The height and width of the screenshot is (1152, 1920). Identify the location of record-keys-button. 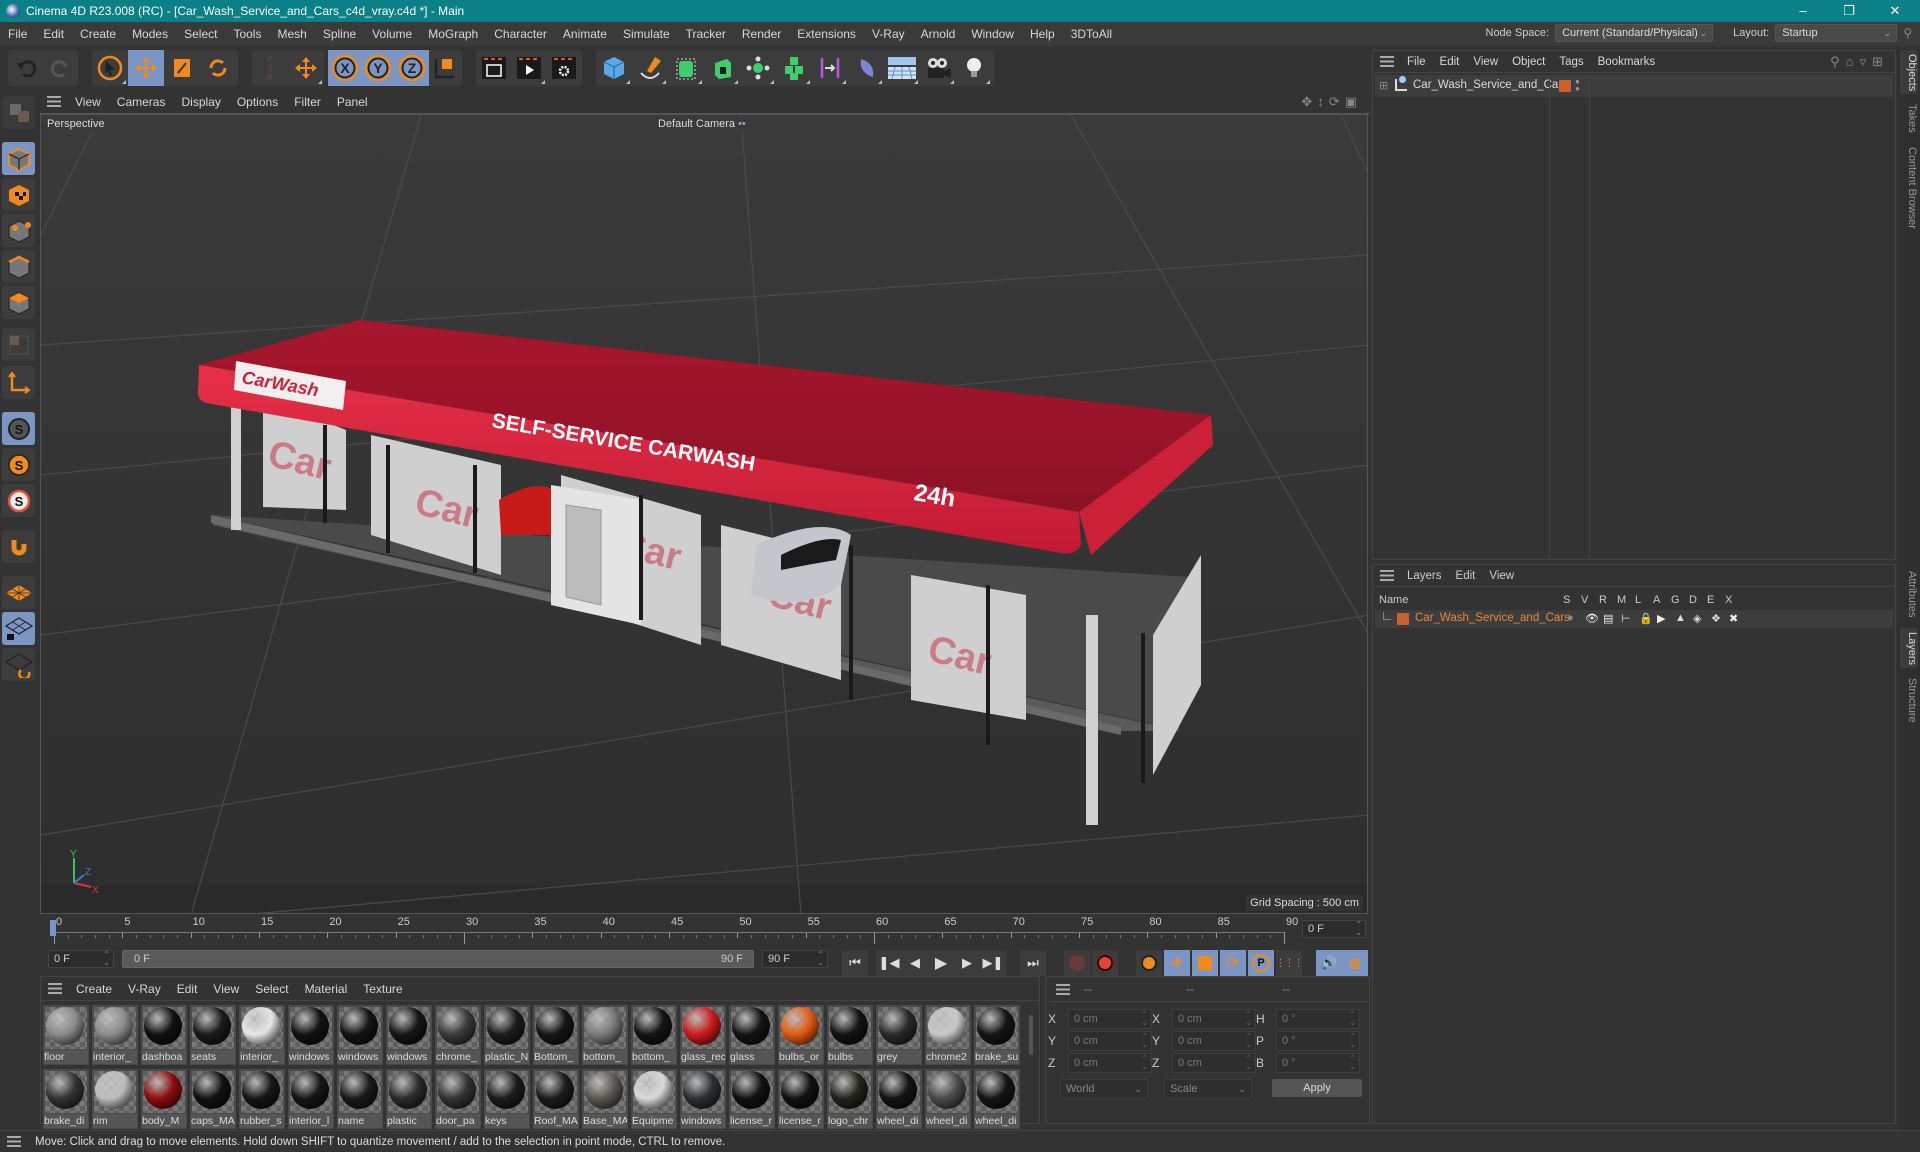
(1077, 963).